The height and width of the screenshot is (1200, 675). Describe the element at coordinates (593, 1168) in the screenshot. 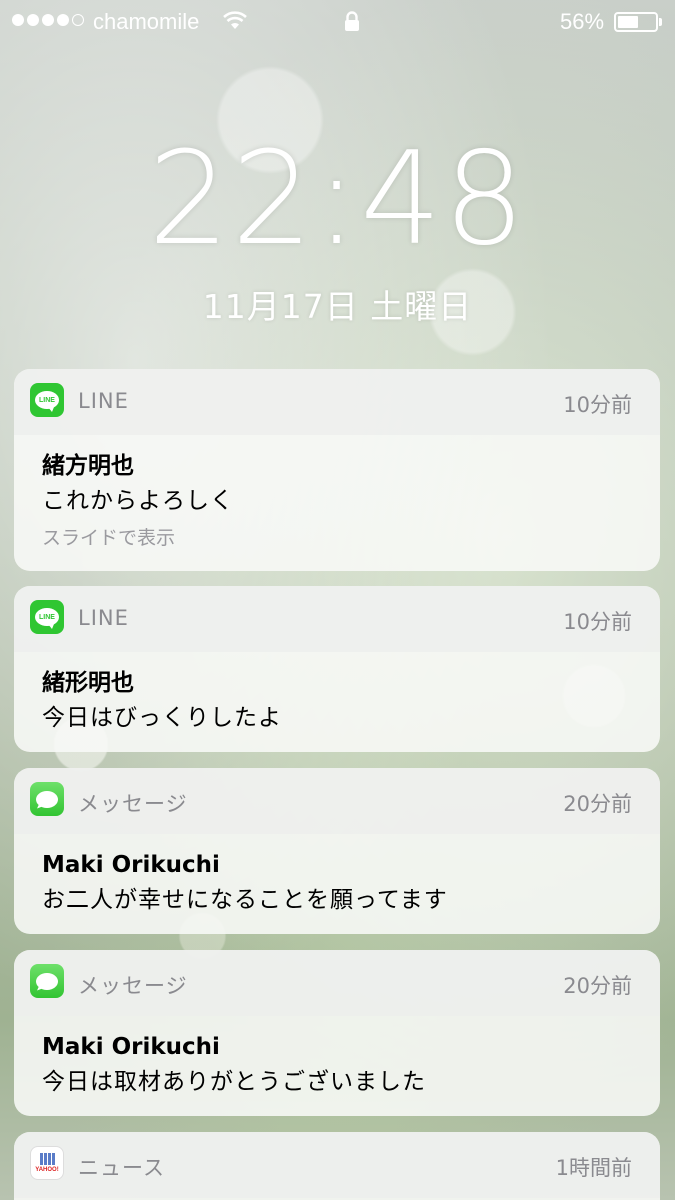

I see `notification-time: 1時間前` at that location.